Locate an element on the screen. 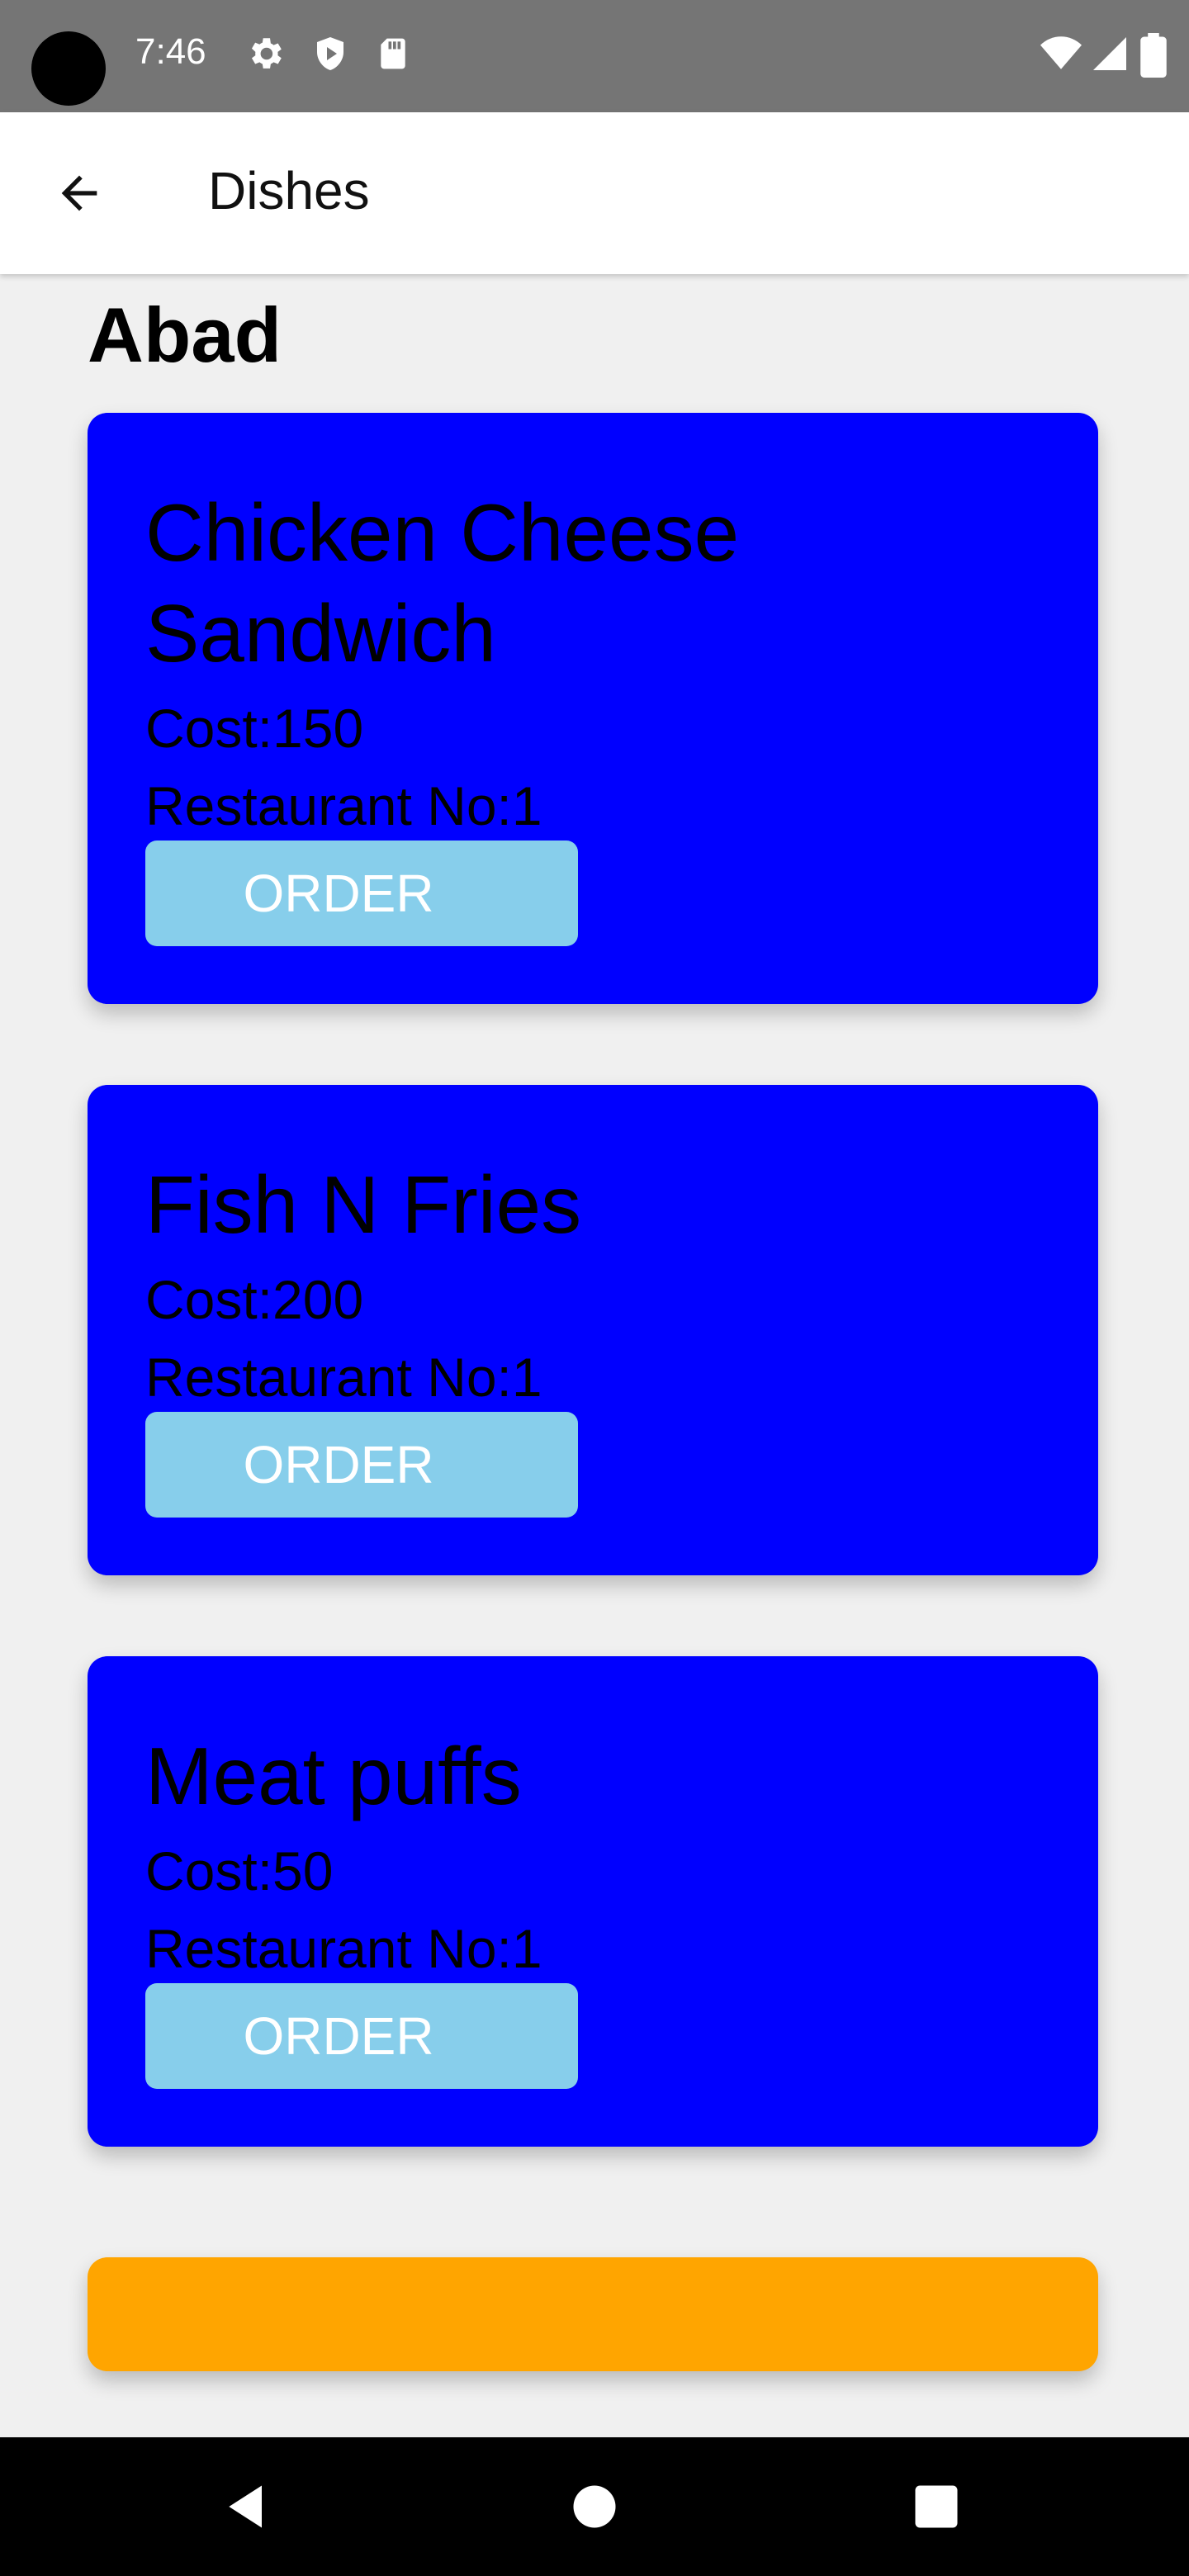 The width and height of the screenshot is (1189, 2576). page-title: Dishes is located at coordinates (289, 190).